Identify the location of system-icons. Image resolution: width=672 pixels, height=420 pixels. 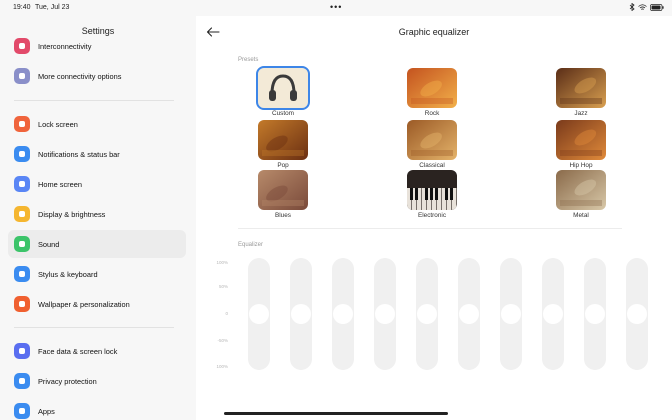
(646, 7).